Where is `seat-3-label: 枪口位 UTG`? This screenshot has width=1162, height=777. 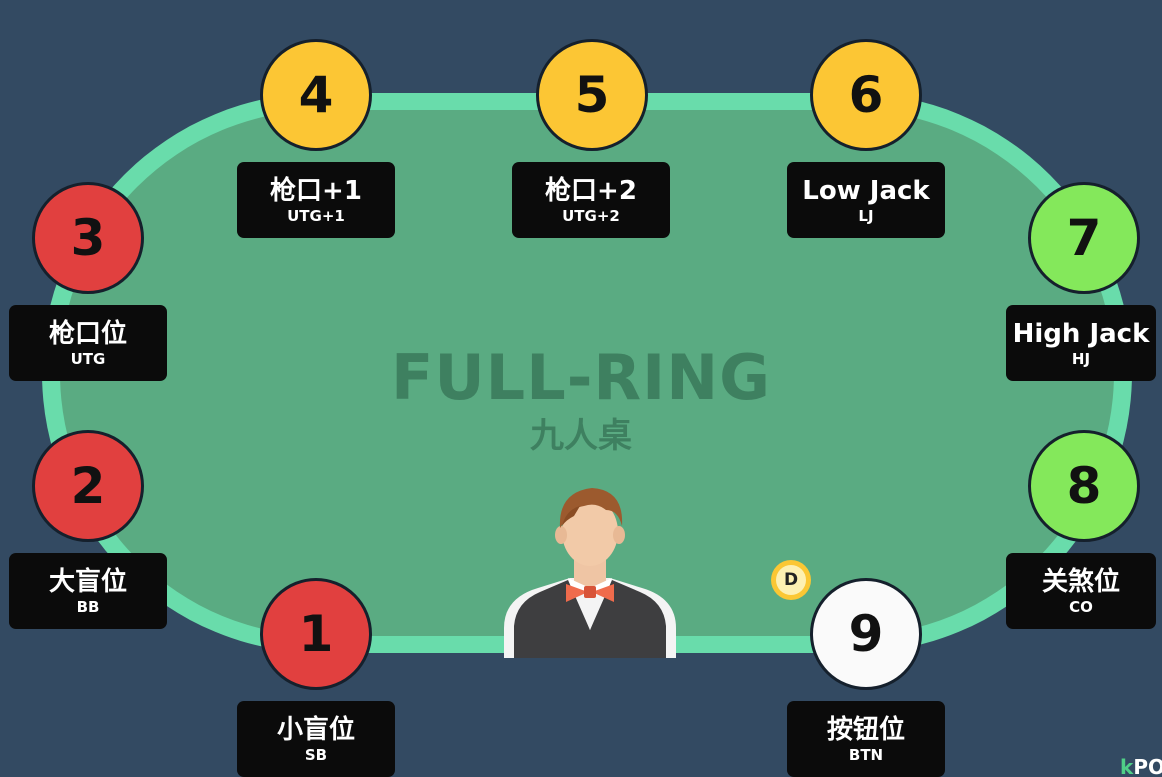
seat-3-label: 枪口位 UTG is located at coordinates (88, 343).